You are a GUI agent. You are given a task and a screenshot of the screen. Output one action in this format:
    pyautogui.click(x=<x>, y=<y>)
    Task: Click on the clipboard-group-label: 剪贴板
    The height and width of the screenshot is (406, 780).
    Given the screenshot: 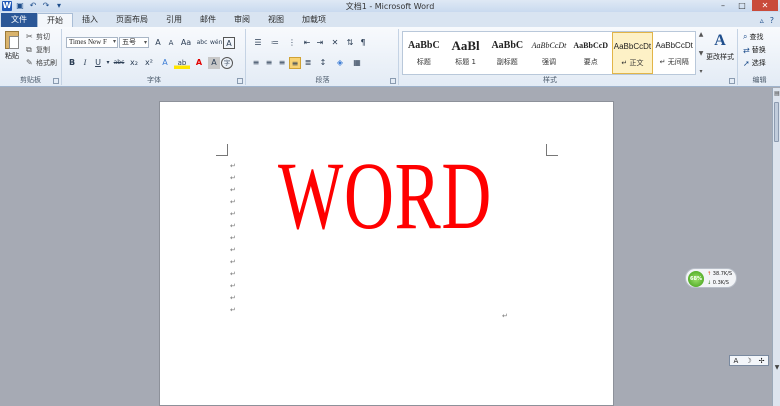 What is the action you would take?
    pyautogui.click(x=30, y=80)
    